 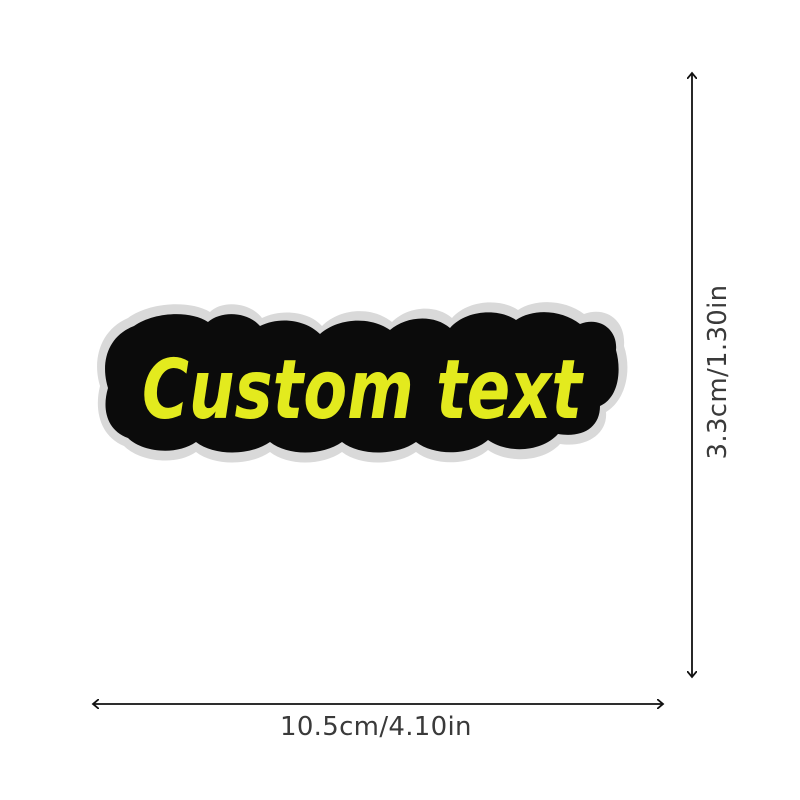 What do you see at coordinates (718, 372) in the screenshot?
I see `height-label: 3.3cm/1.30in` at bounding box center [718, 372].